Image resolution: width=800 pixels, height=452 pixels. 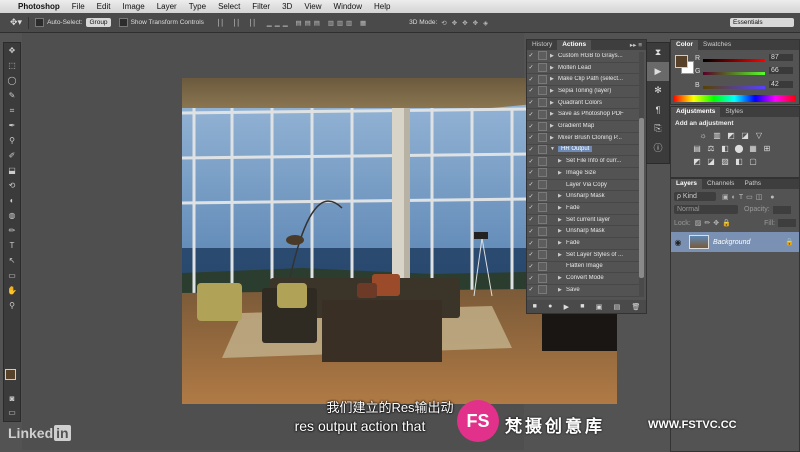 What do you see at coordinates (167, 6) in the screenshot?
I see `menu-layer: Layer` at bounding box center [167, 6].